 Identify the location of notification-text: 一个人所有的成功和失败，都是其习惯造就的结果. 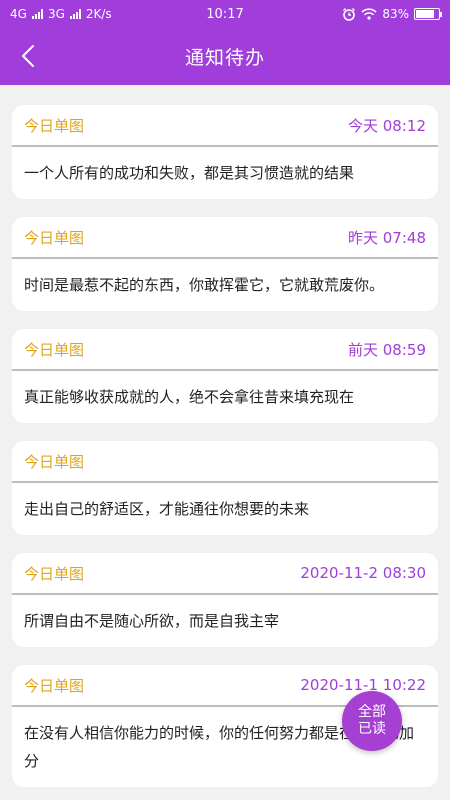
(189, 173).